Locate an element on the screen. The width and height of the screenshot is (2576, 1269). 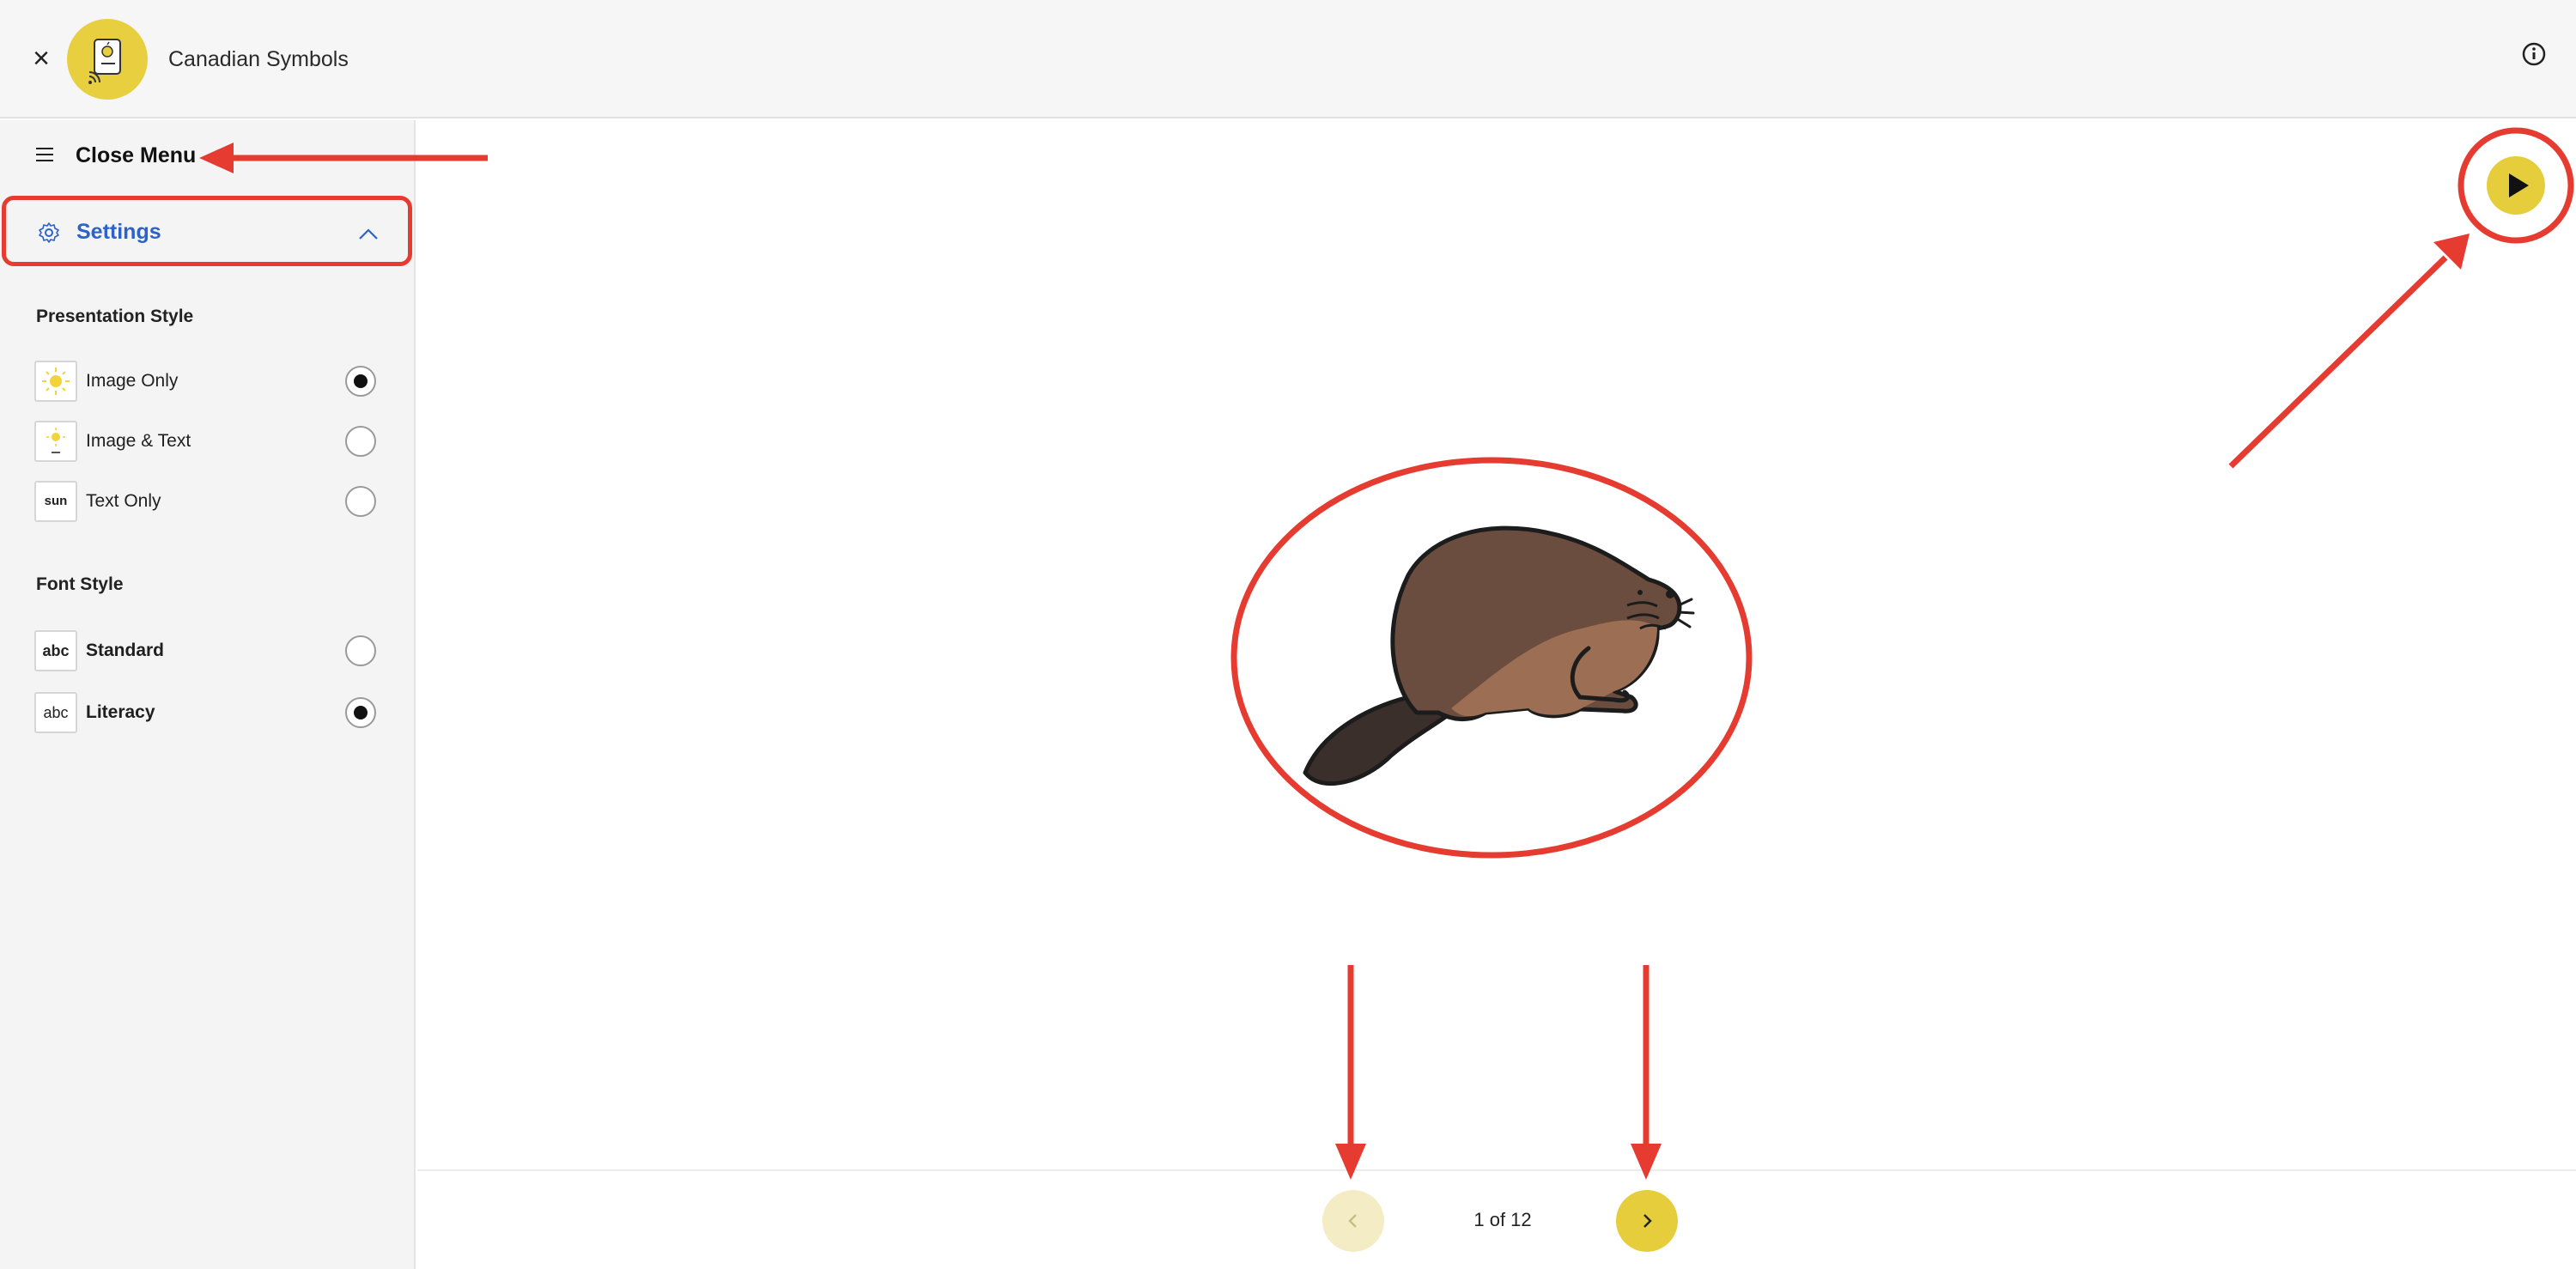
gear-icon is located at coordinates (49, 232).